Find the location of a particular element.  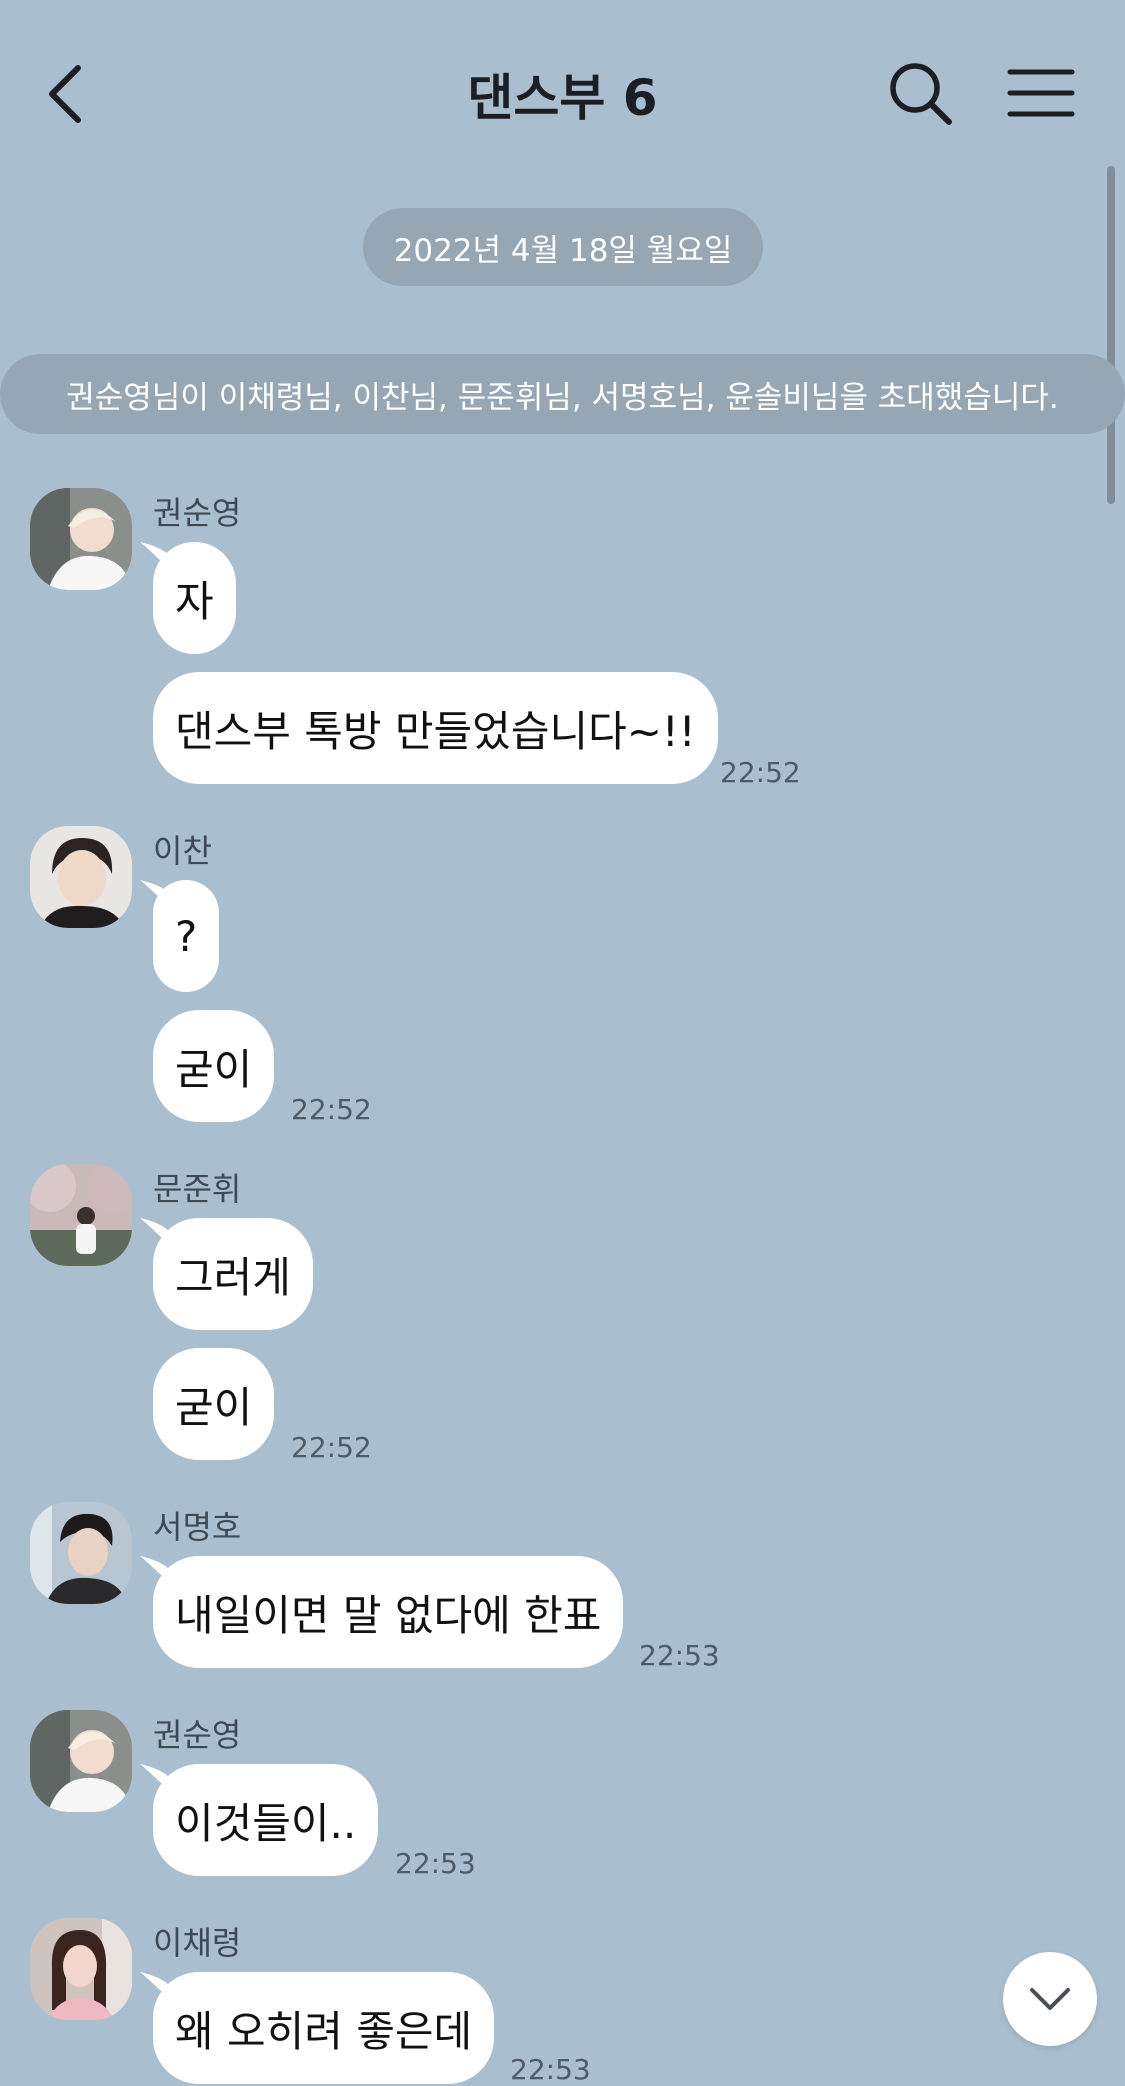

sender-name: 문준휘 is located at coordinates (197, 1189).